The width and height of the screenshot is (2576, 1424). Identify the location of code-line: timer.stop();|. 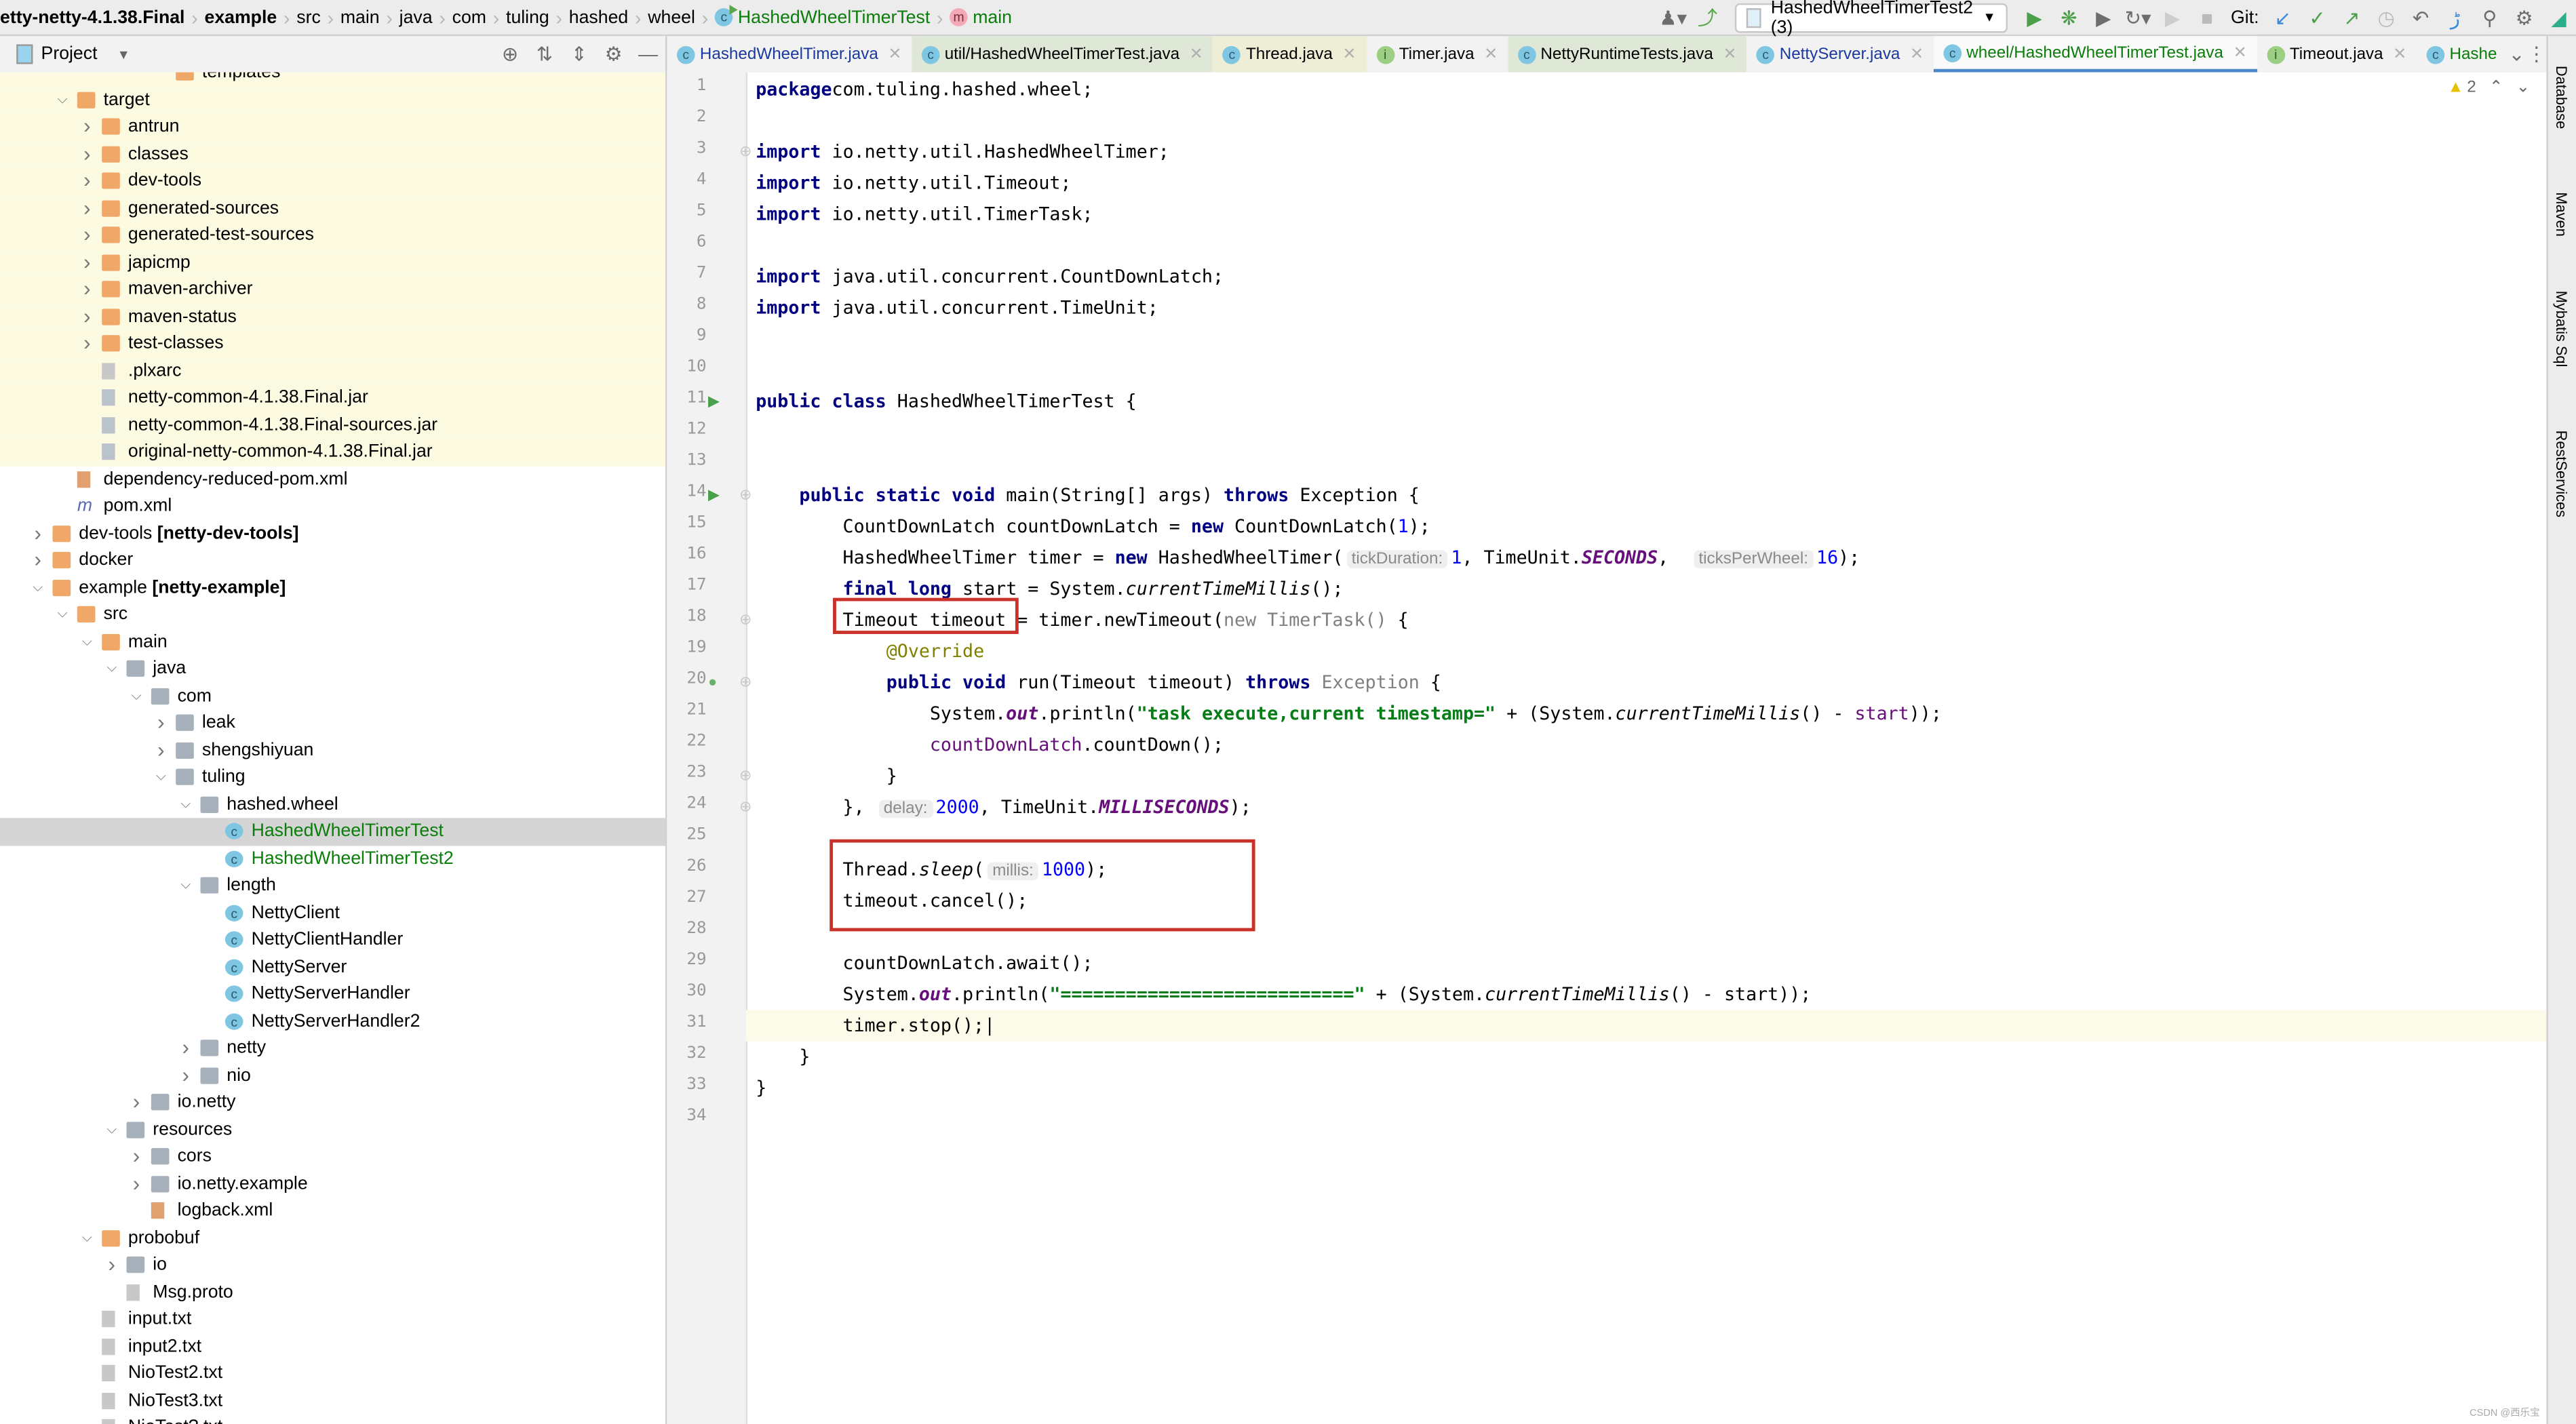
(1646, 1026).